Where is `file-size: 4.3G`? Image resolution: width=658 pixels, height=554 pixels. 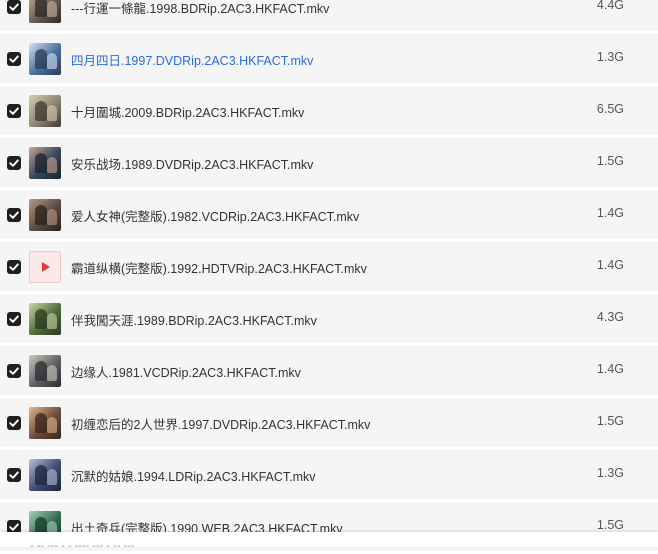
file-size: 4.3G is located at coordinates (610, 317).